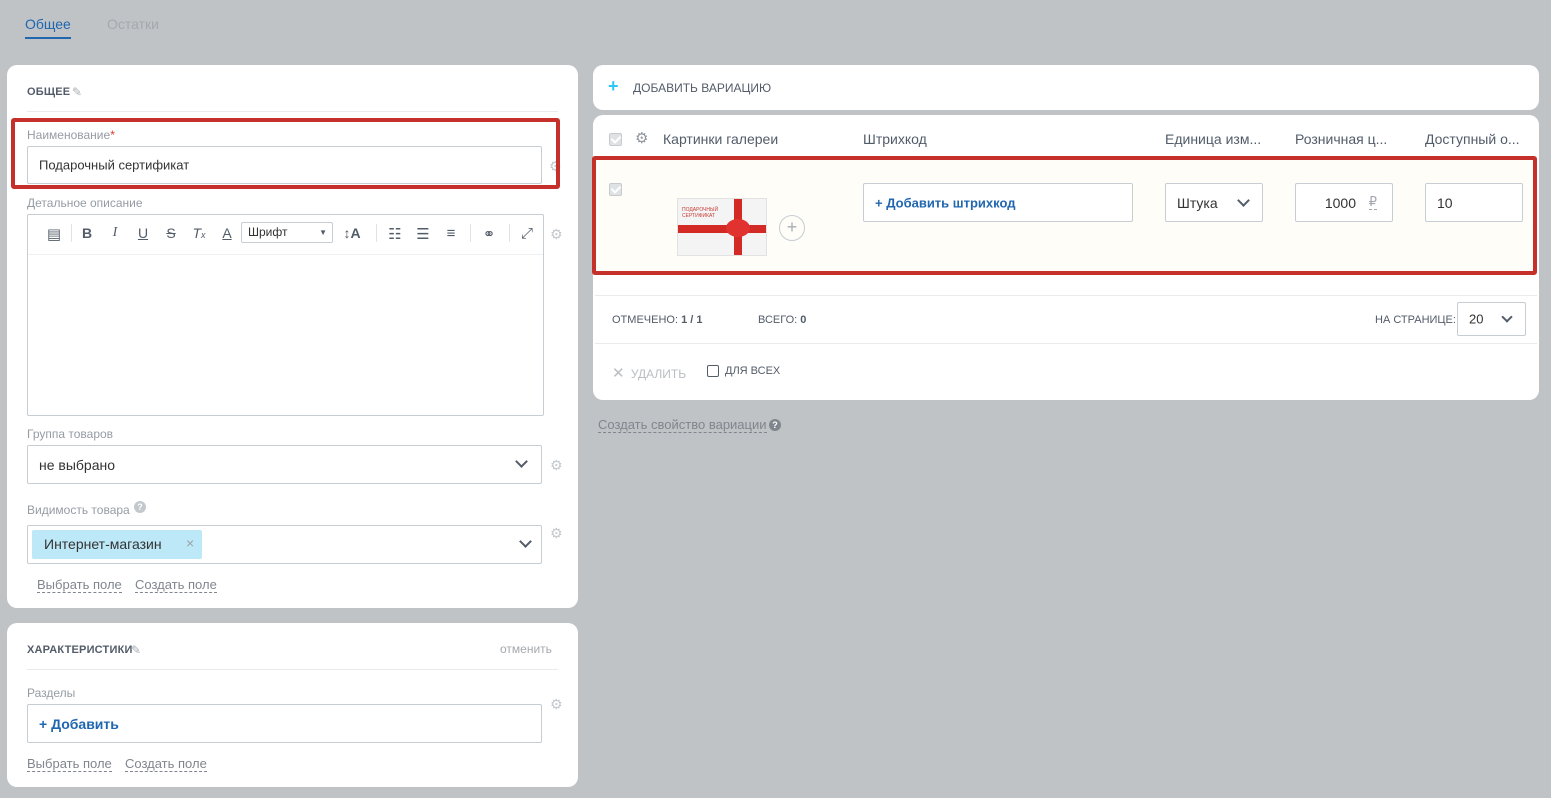 The height and width of the screenshot is (798, 1551). I want to click on group-label: Группа товаров, so click(70, 434).